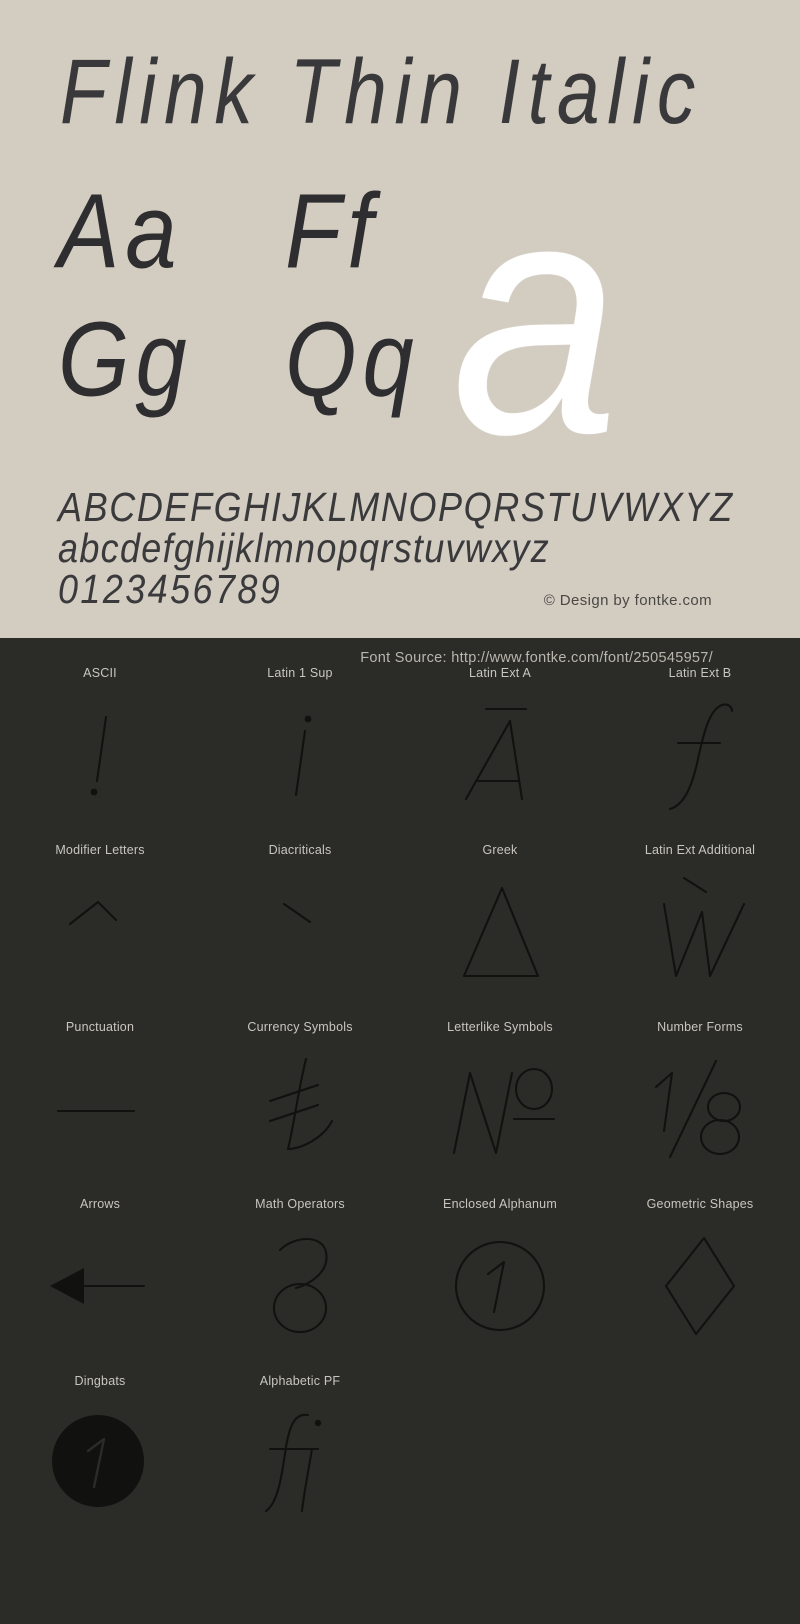 The height and width of the screenshot is (1624, 800). I want to click on block-cell-latin-ext-b: Latin Ext B, so click(700, 746).